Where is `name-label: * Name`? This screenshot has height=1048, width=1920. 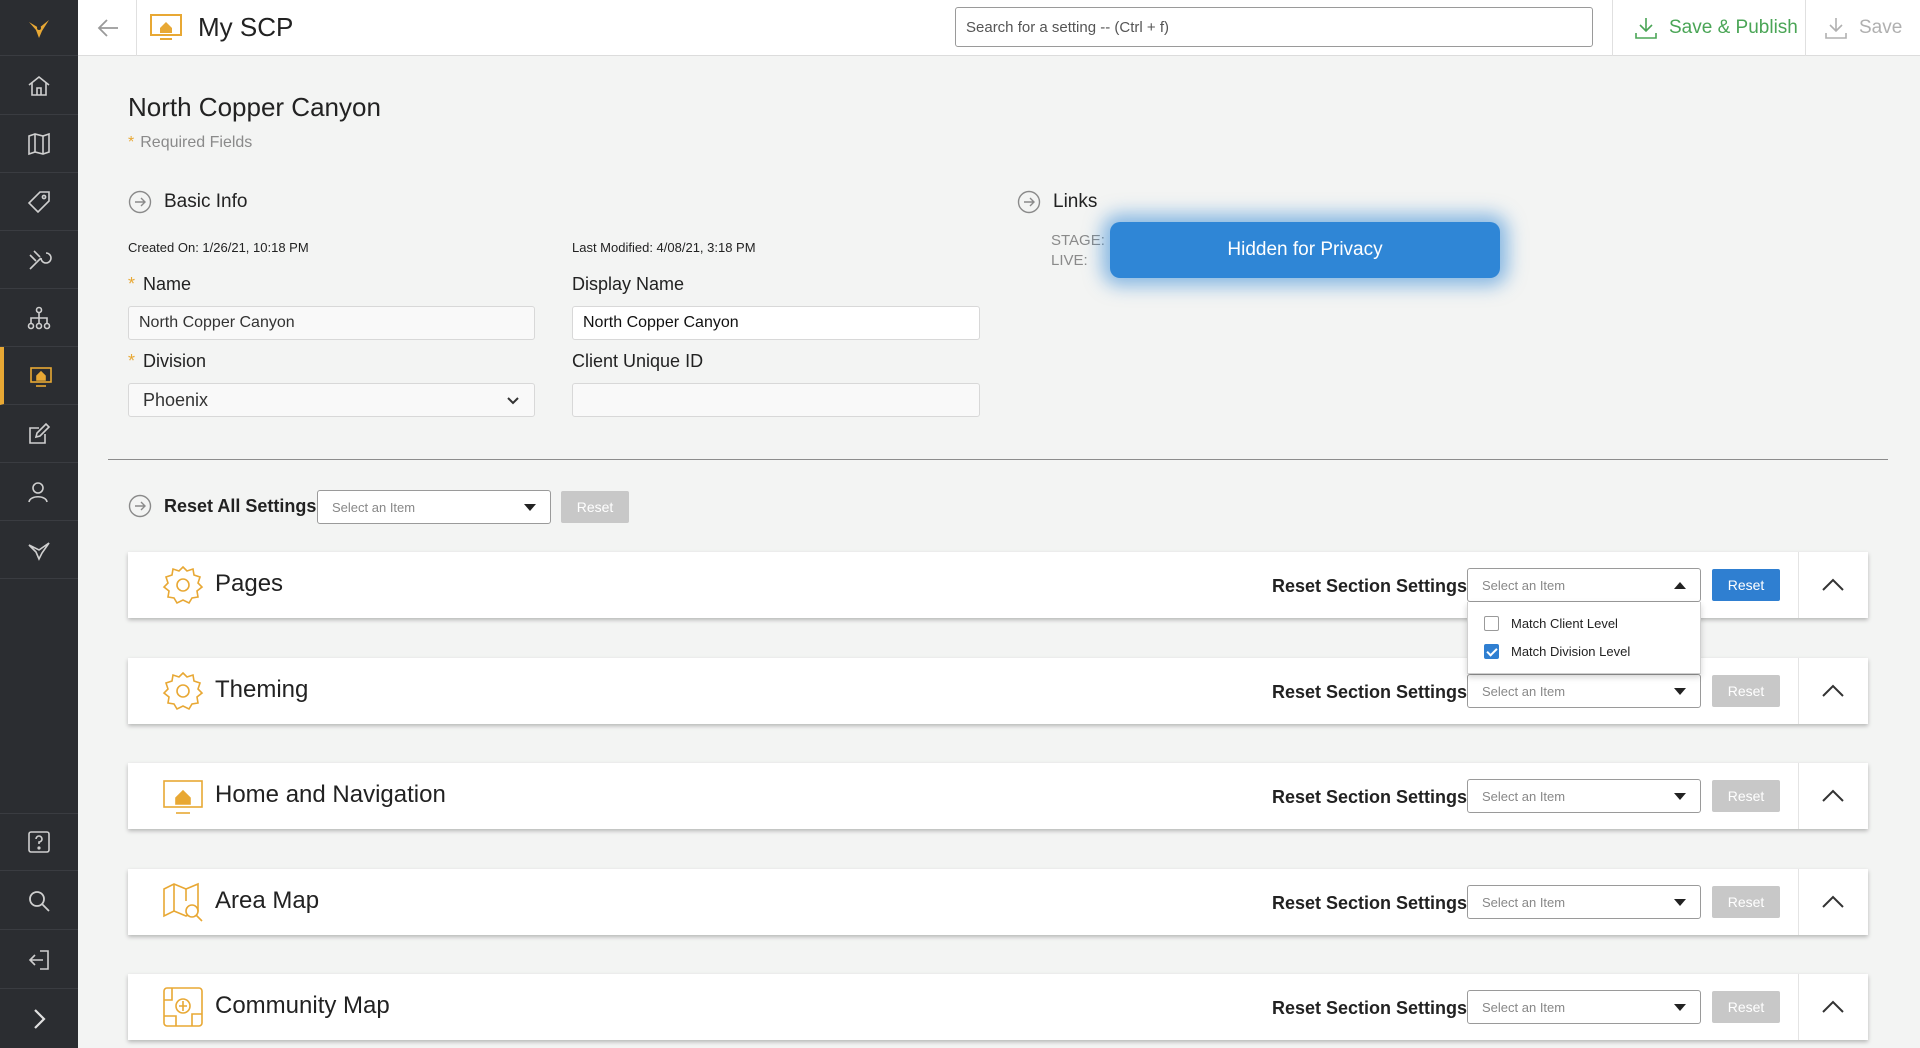
name-label: * Name is located at coordinates (159, 284).